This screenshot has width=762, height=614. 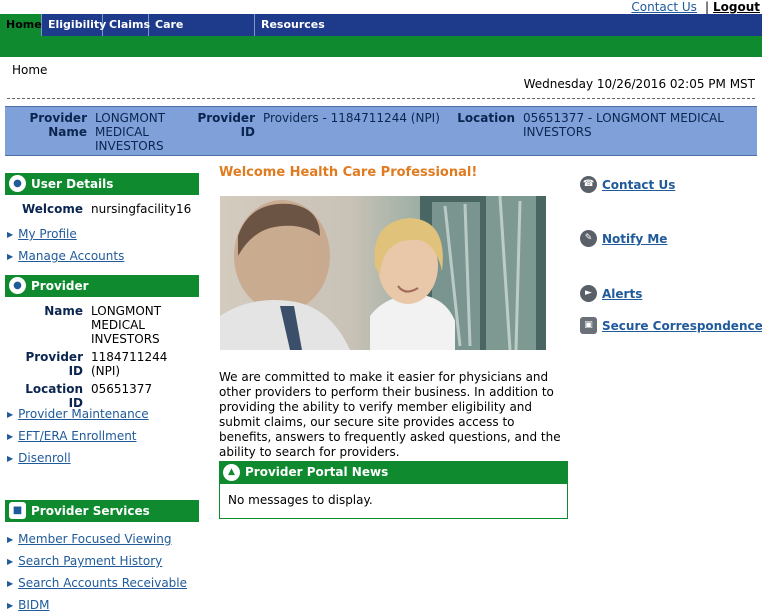 I want to click on top-links: Contact Us | Logout, so click(x=695, y=7).